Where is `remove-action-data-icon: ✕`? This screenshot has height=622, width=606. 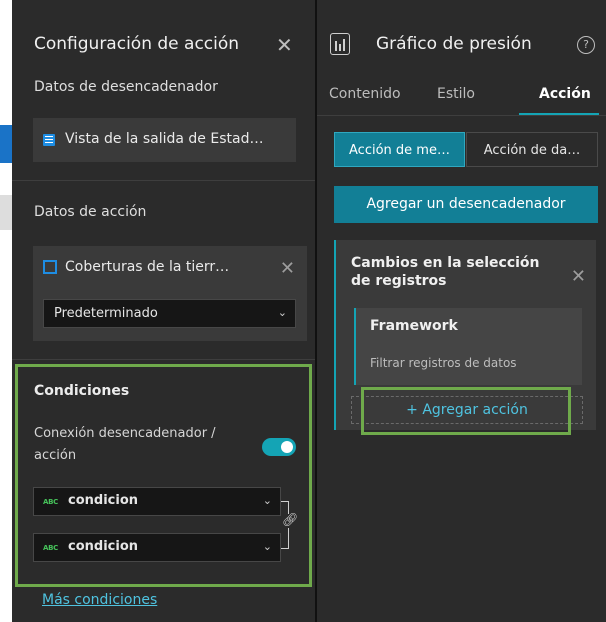
remove-action-data-icon: ✕ is located at coordinates (287, 268).